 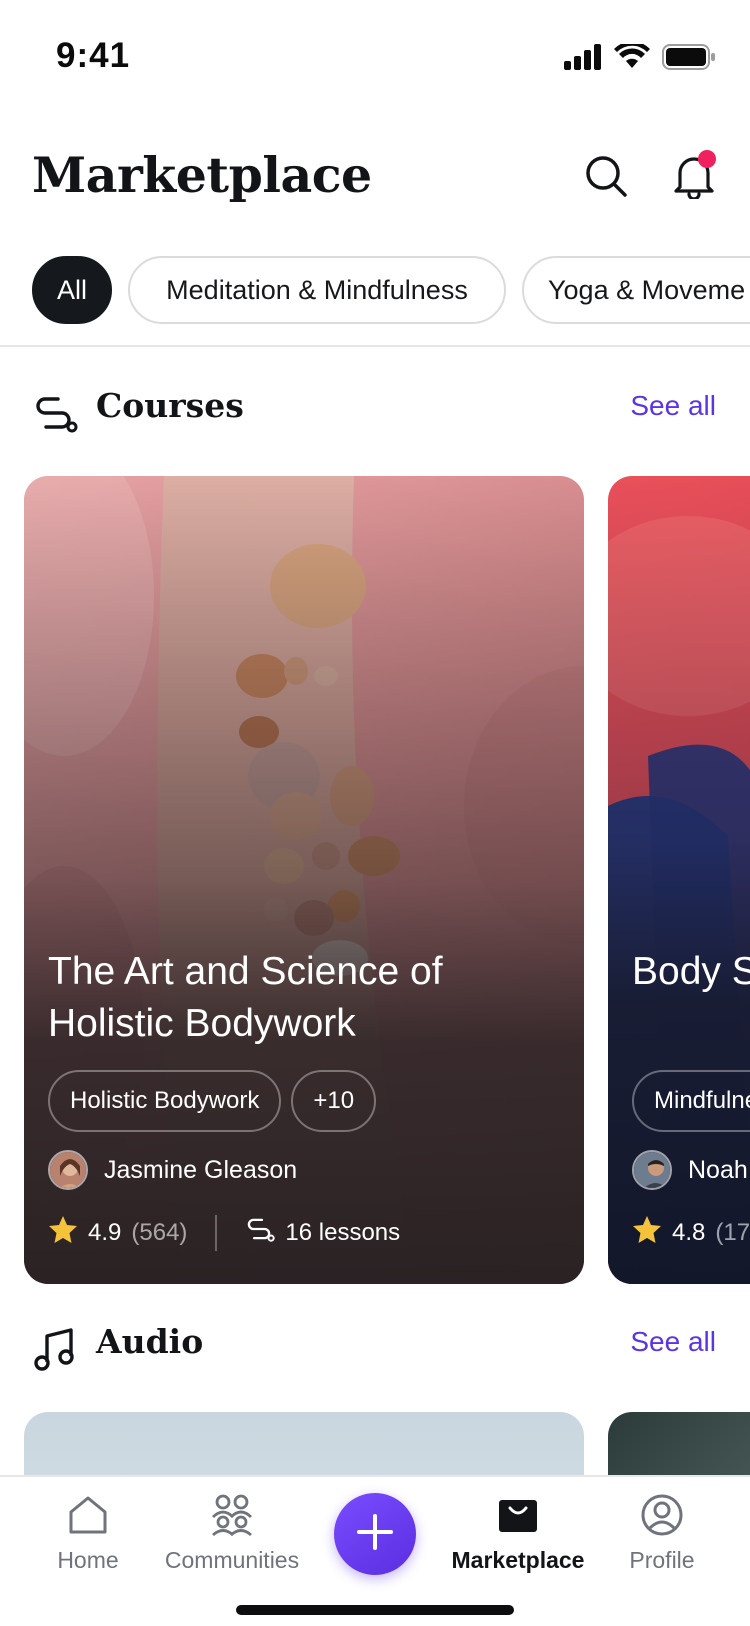 I want to click on search-icon, so click(x=606, y=178).